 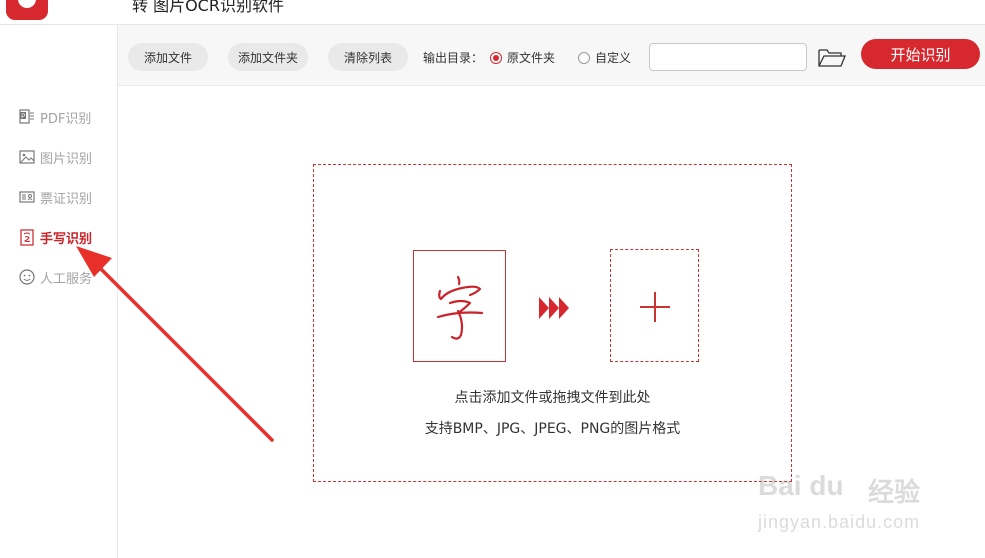 I want to click on radio-custom: 自定义, so click(x=604, y=57).